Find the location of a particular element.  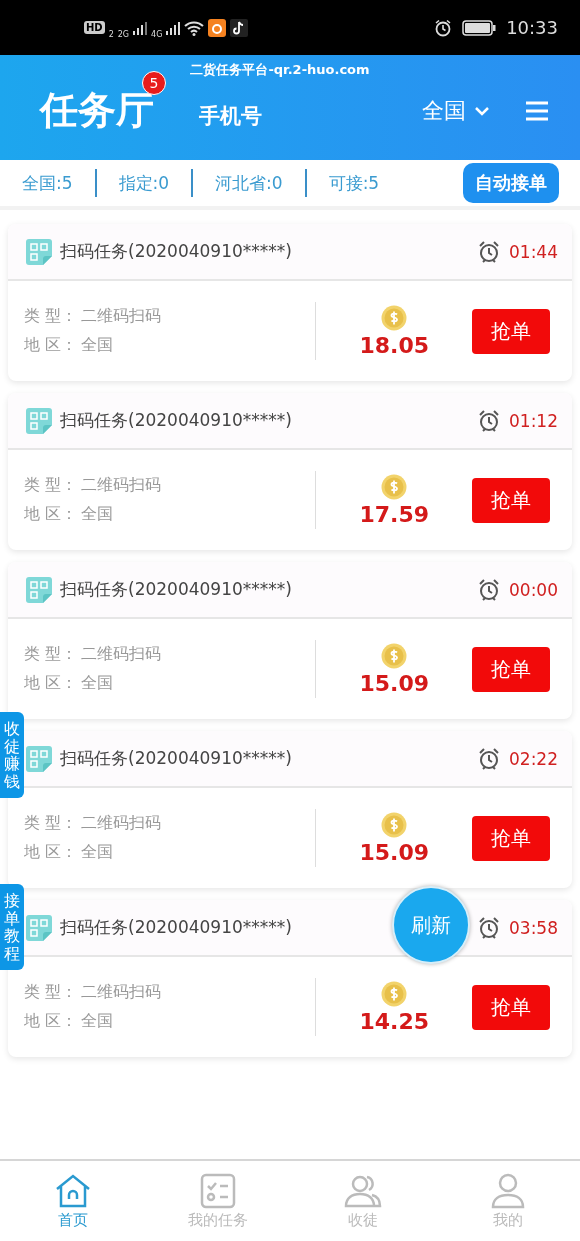

menu-icon is located at coordinates (537, 110).